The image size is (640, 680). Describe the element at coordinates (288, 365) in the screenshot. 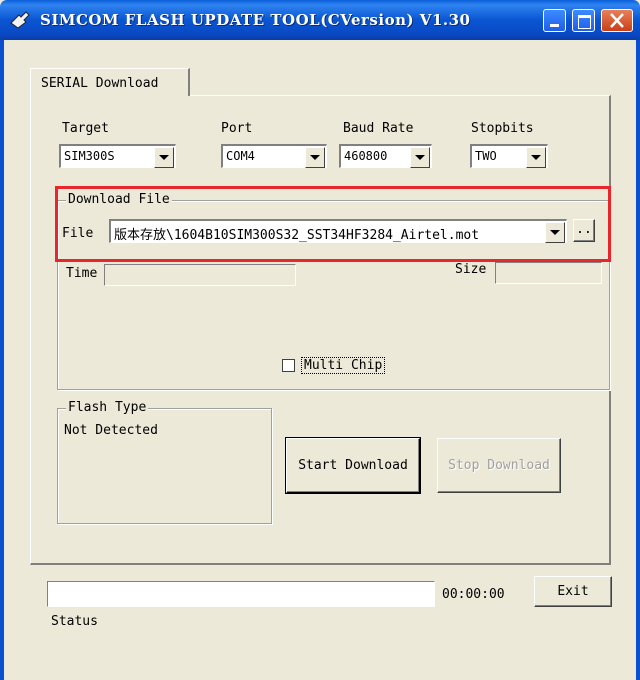

I see `multi-chip-checkbox` at that location.